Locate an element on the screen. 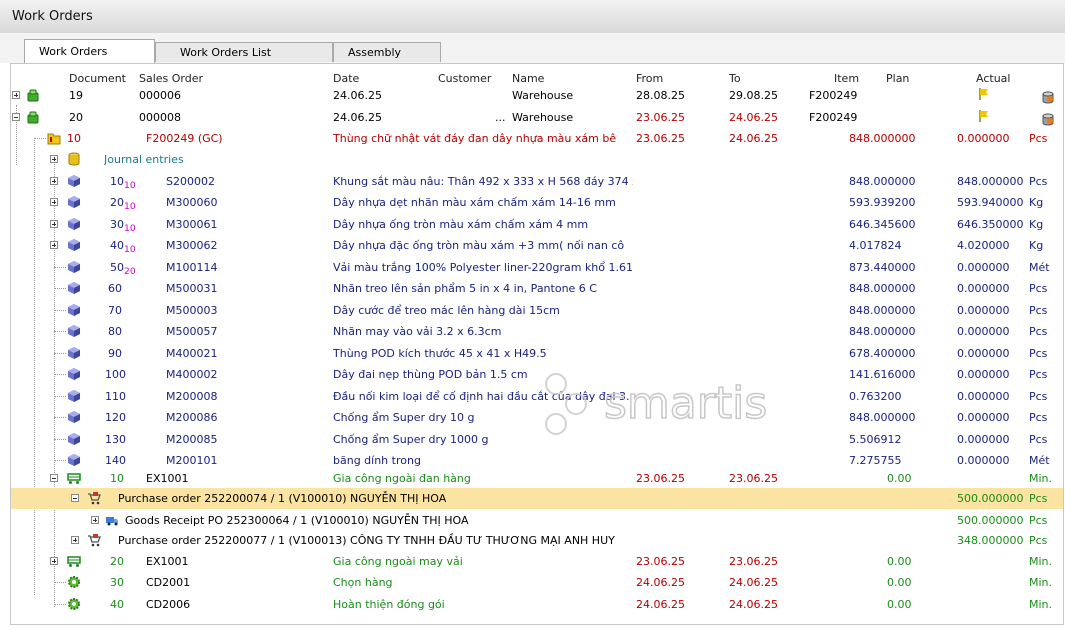 This screenshot has height=634, width=1065. tab-assembly: Assembly is located at coordinates (387, 52).